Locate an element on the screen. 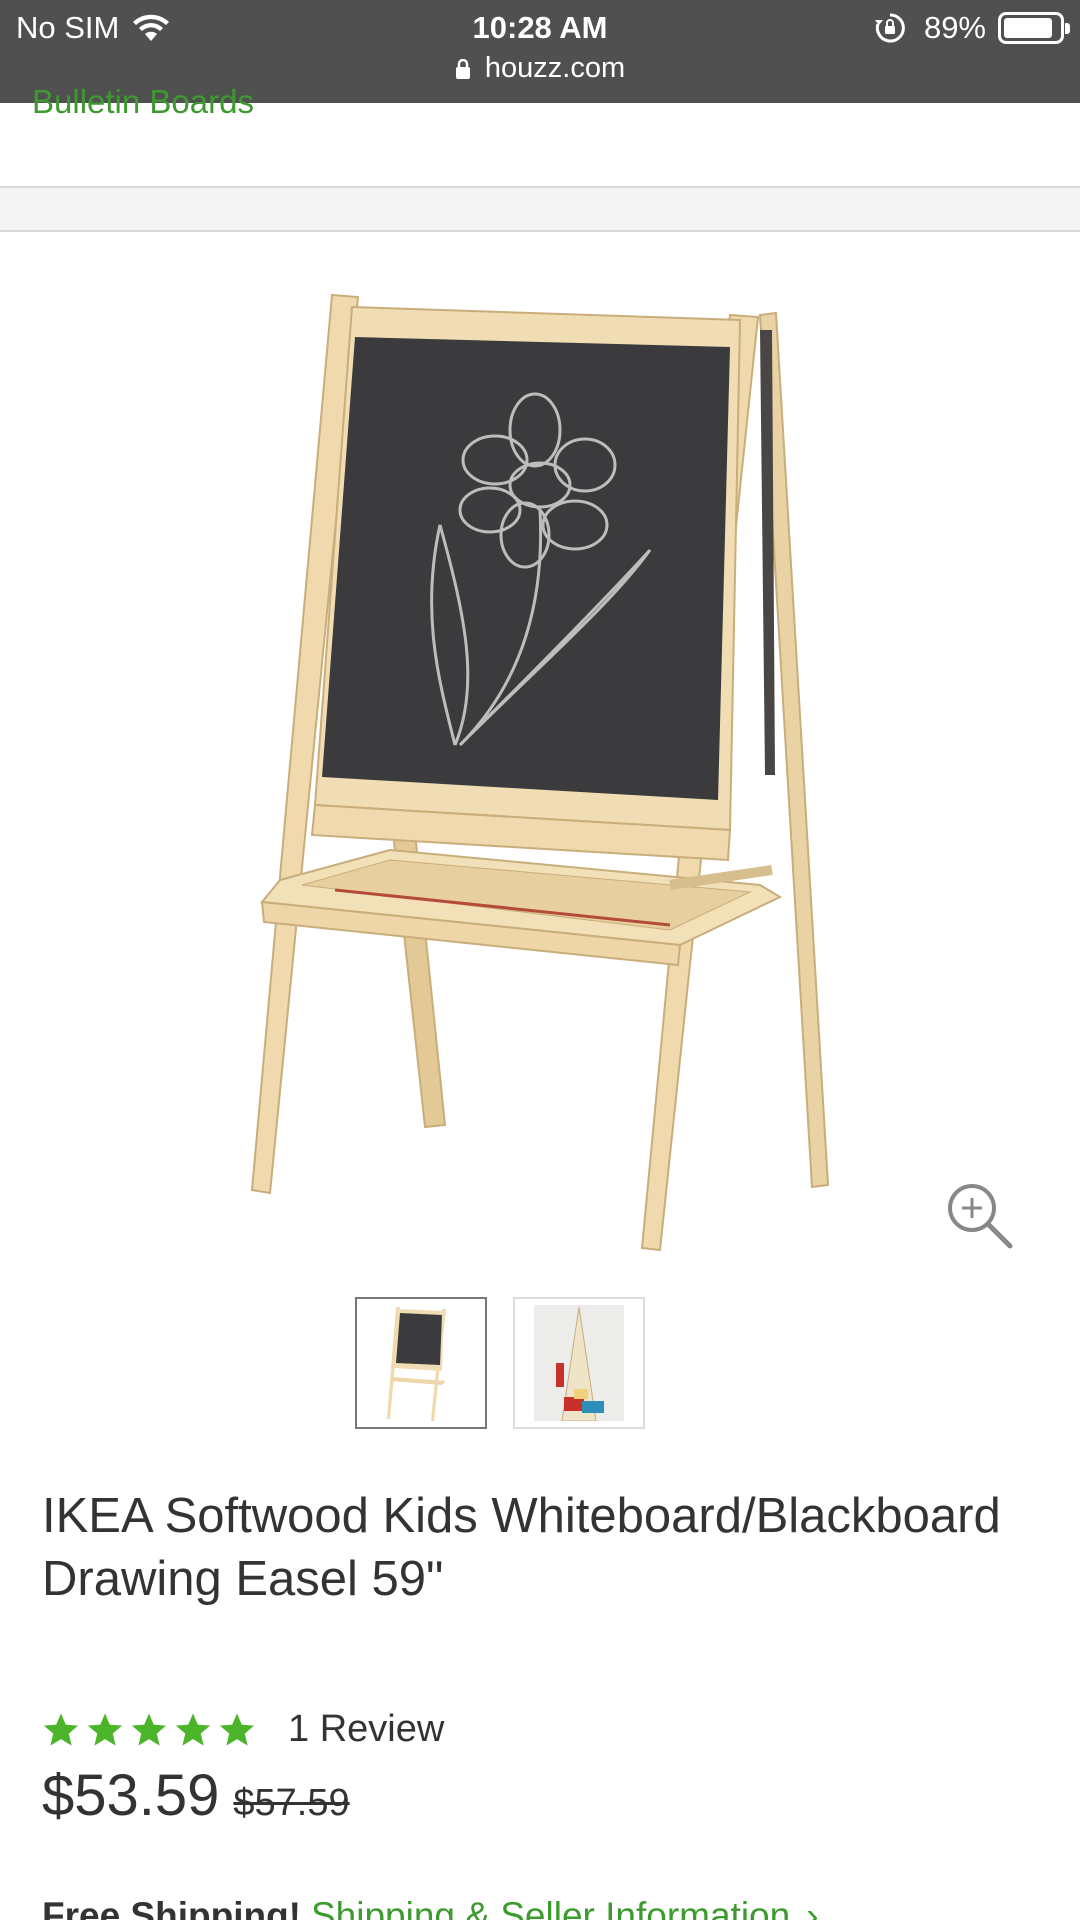 The height and width of the screenshot is (1920, 1080). battery-percent: 89% is located at coordinates (954, 27).